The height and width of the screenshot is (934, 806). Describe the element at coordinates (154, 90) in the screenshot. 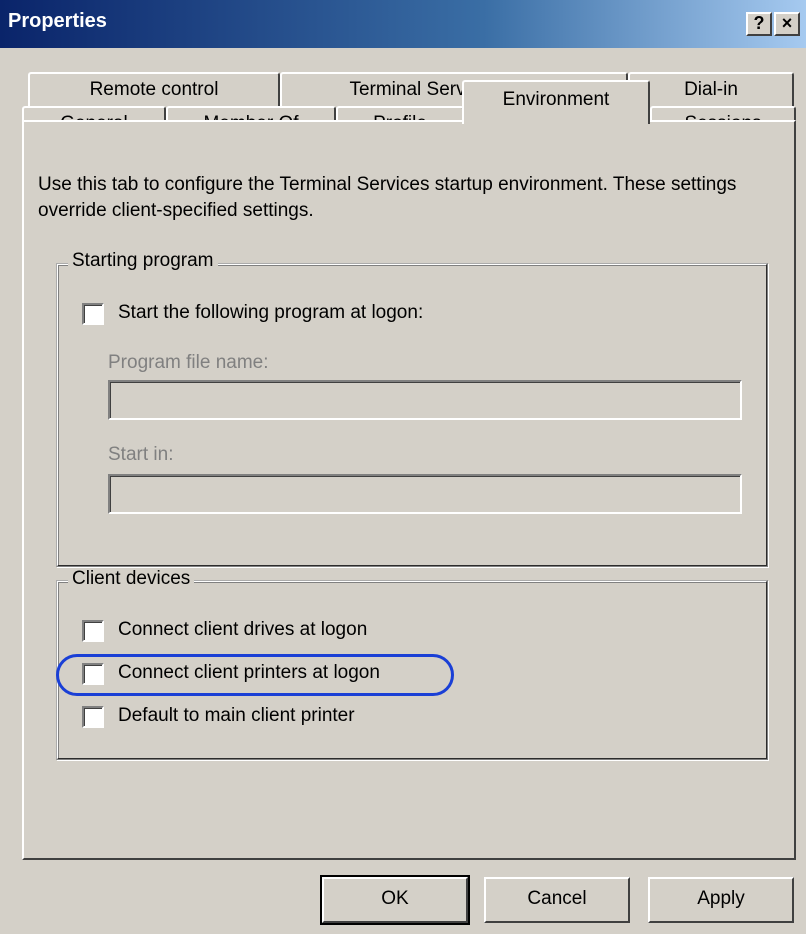

I see `tab-remote-control: Remote control` at that location.